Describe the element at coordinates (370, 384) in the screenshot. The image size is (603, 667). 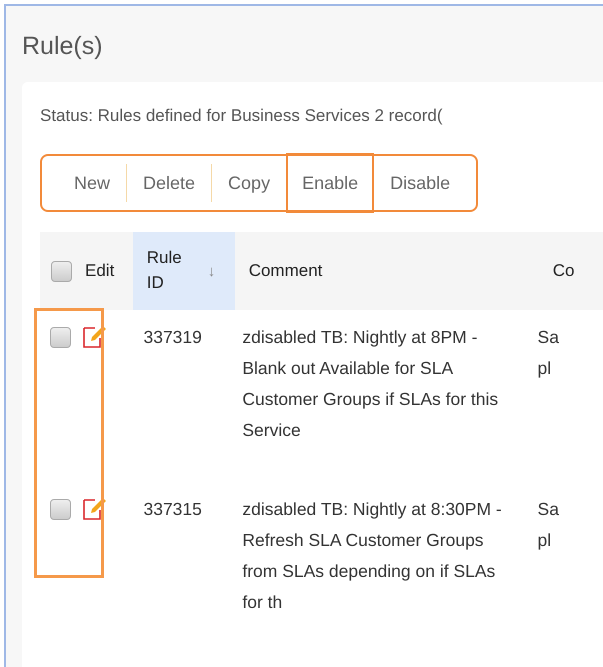
I see `comment-cell-text: zdisabled TB: Nightly at 8PM - Blank out Available for SLA Customer Groups if SLAs for this Service` at that location.